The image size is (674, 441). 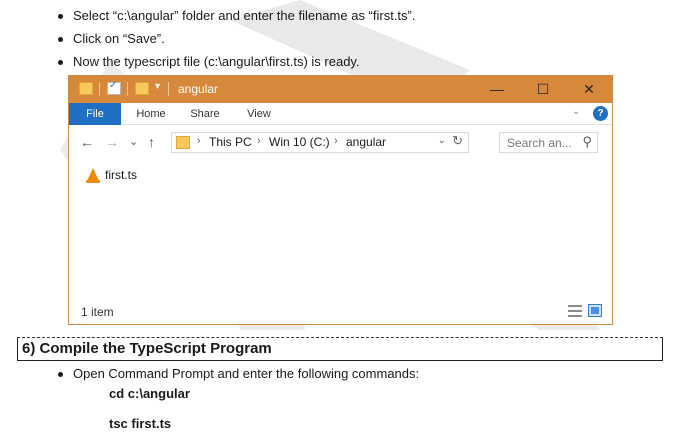 What do you see at coordinates (97, 312) in the screenshot?
I see `item-count: 1 item` at bounding box center [97, 312].